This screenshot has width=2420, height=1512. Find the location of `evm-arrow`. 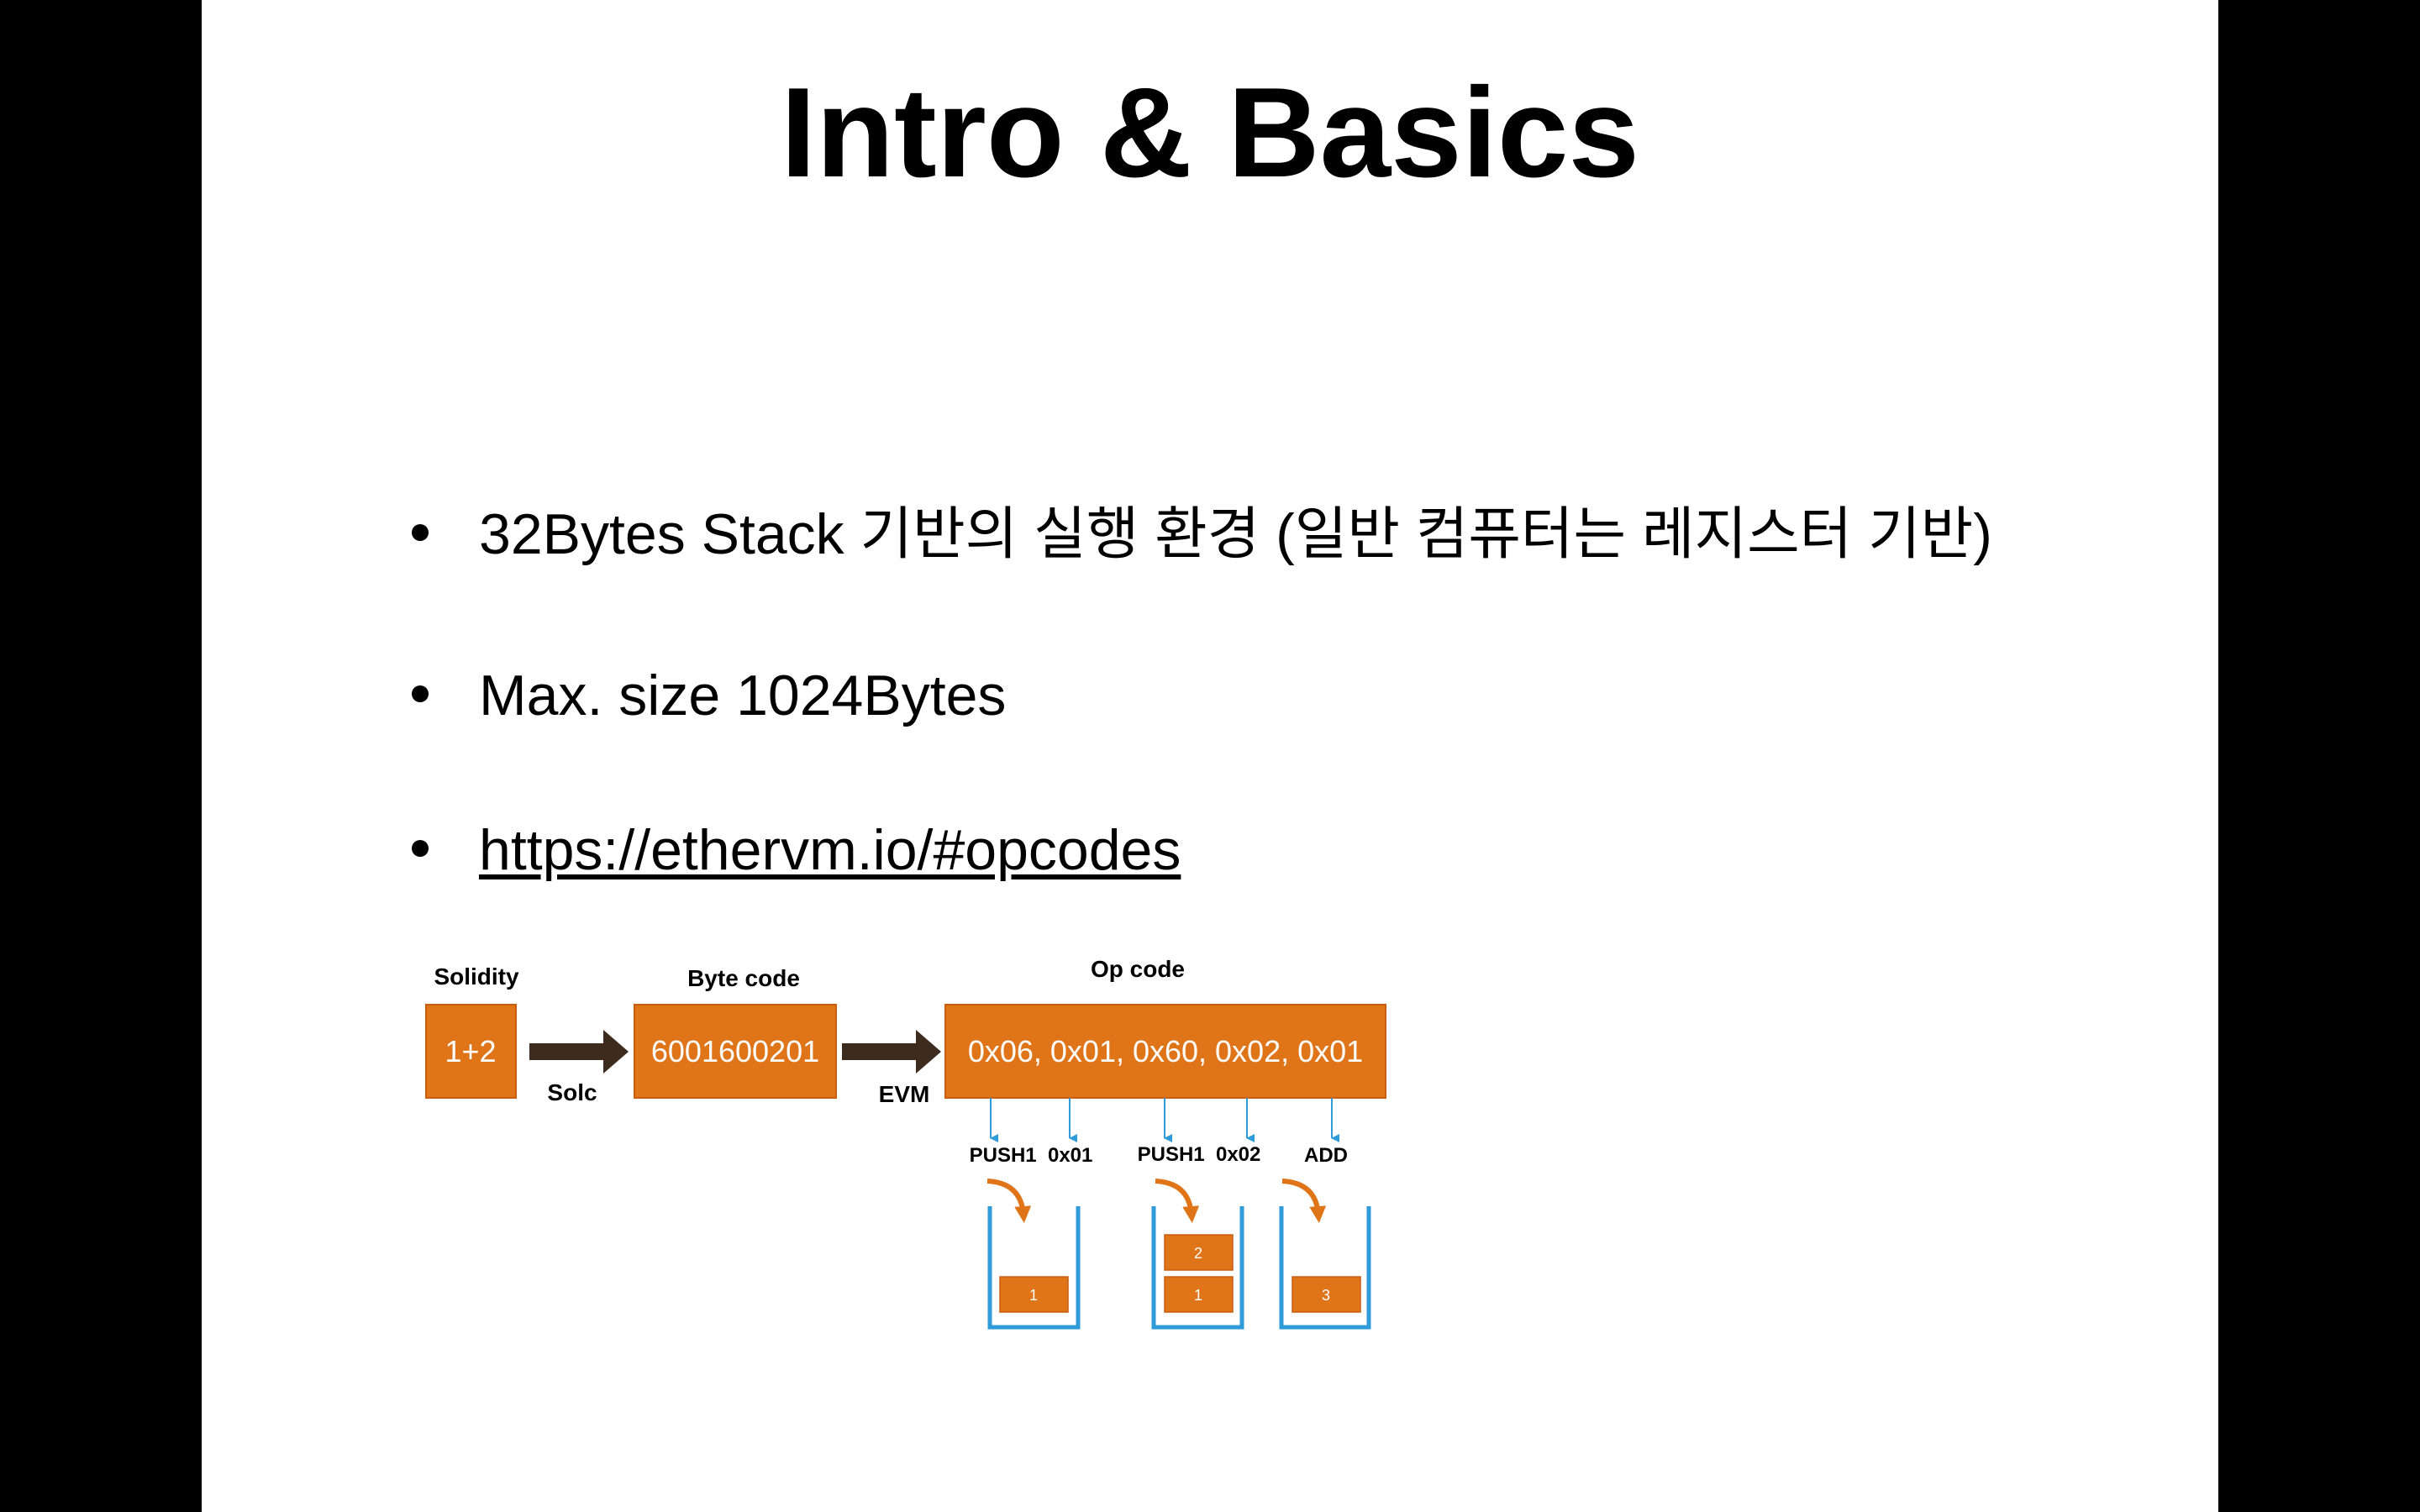

evm-arrow is located at coordinates (892, 1052).